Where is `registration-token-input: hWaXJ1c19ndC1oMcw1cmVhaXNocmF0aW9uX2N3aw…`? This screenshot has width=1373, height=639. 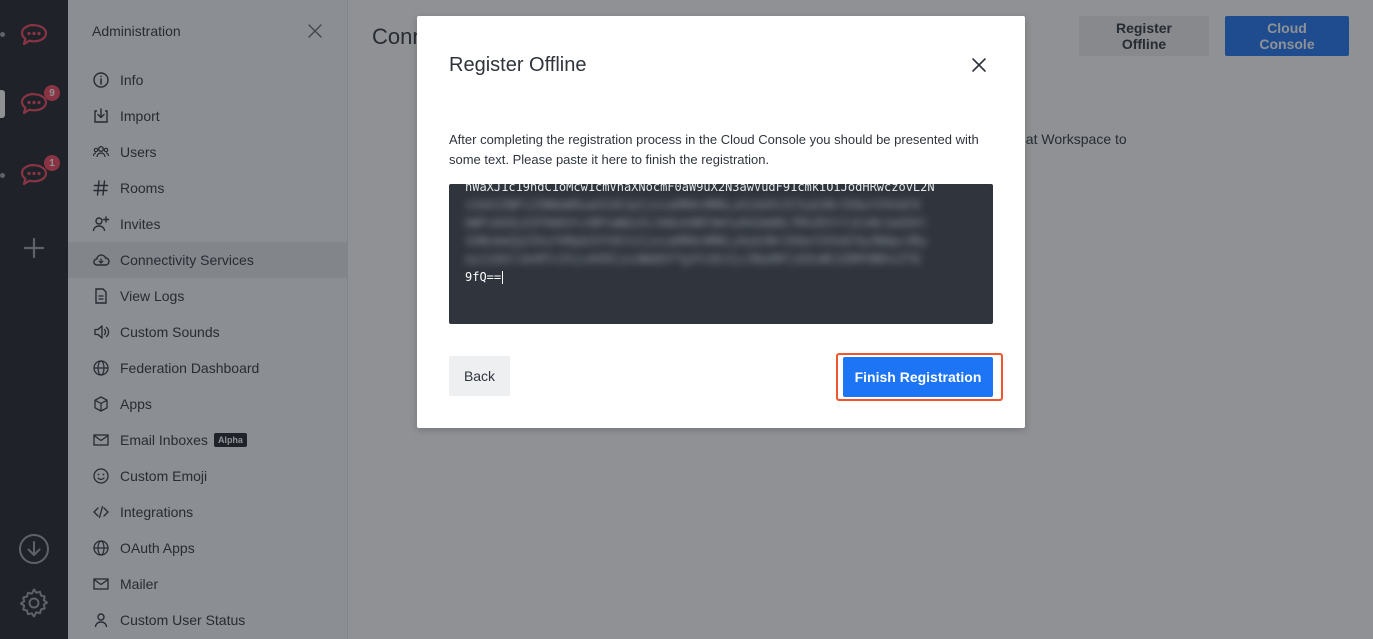 registration-token-input: hWaXJ1c19ndC1oMcw1cmVhaXNocmF0aW9uX2N3aw… is located at coordinates (721, 254).